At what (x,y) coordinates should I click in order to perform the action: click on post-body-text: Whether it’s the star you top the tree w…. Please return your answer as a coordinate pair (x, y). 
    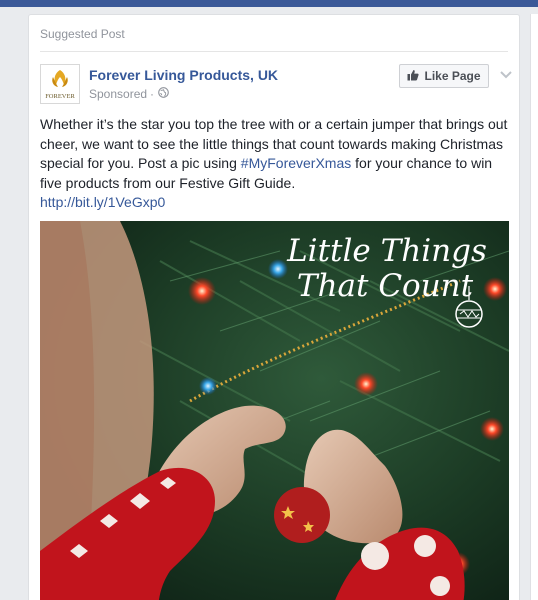
    Looking at the image, I should click on (275, 164).